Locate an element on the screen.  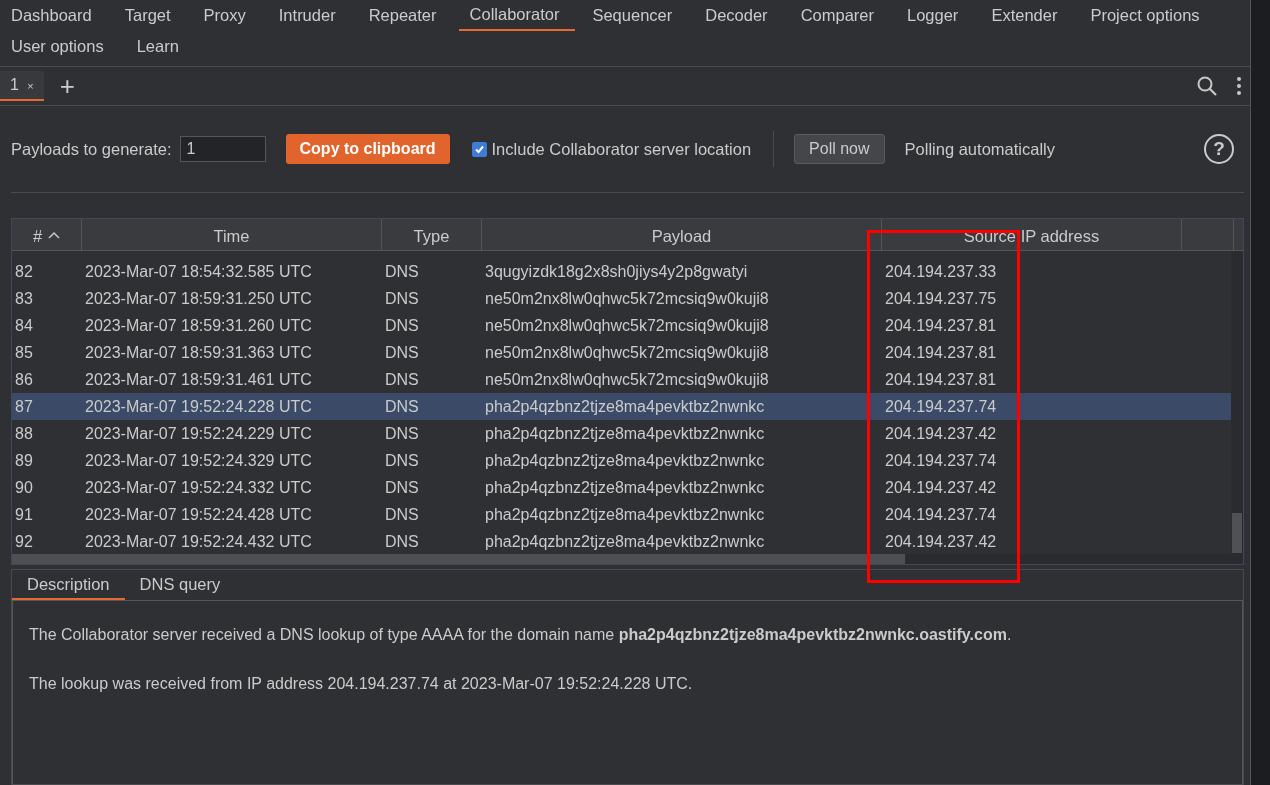
main-tab: Decoder is located at coordinates (739, 15).